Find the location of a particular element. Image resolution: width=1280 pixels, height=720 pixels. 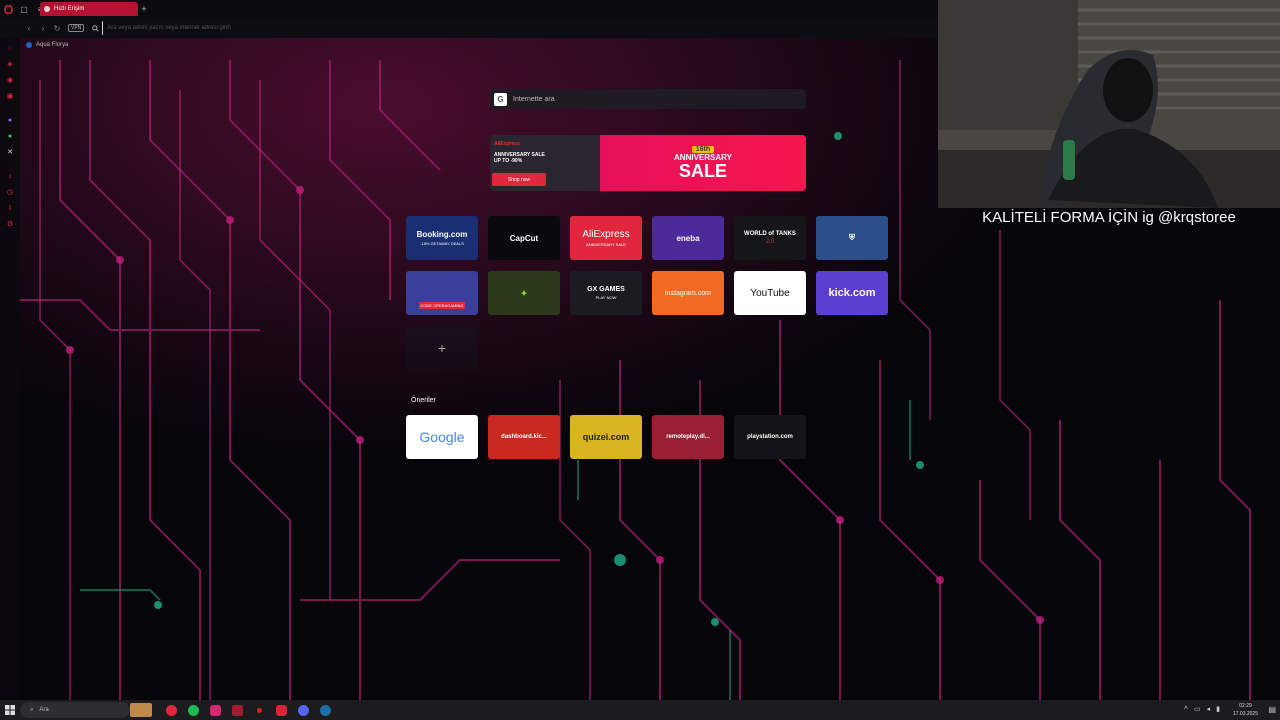

dial-label: quizei.com is located at coordinates (606, 437).